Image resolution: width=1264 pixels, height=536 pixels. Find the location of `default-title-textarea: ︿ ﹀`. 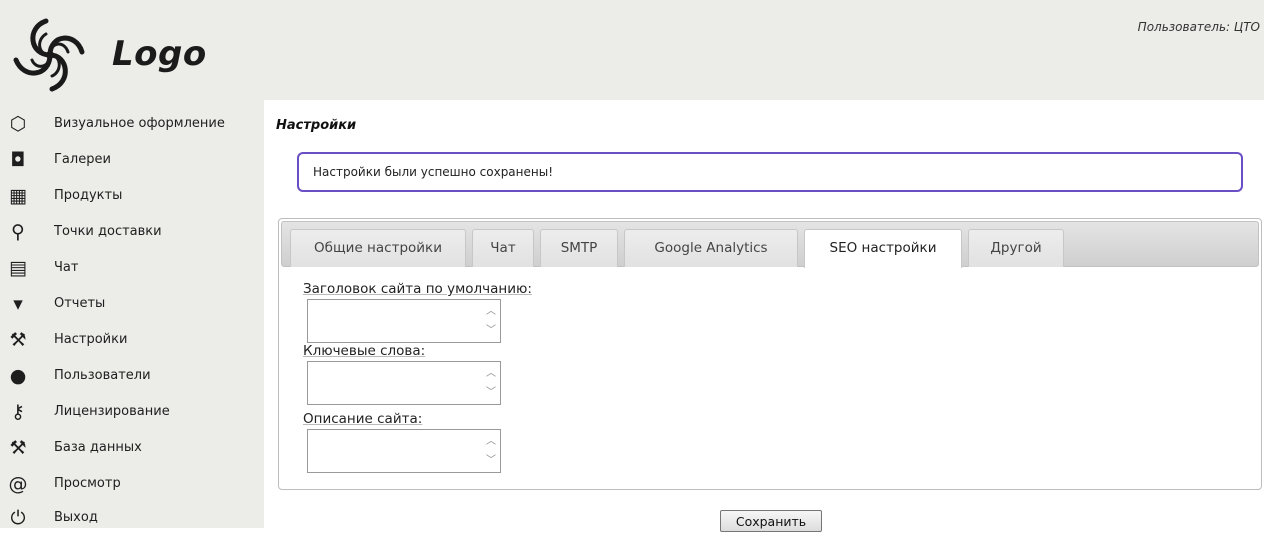

default-title-textarea: ︿ ﹀ is located at coordinates (404, 321).